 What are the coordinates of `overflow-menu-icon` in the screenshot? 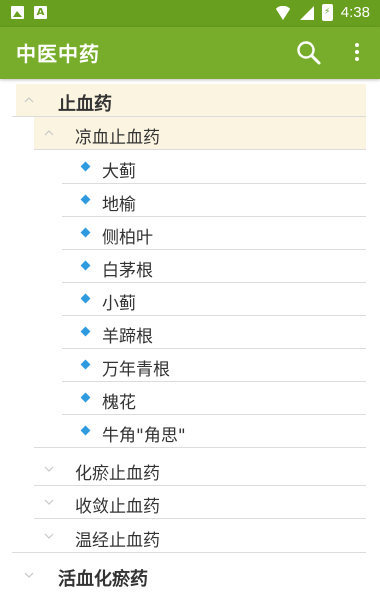 It's located at (357, 52).